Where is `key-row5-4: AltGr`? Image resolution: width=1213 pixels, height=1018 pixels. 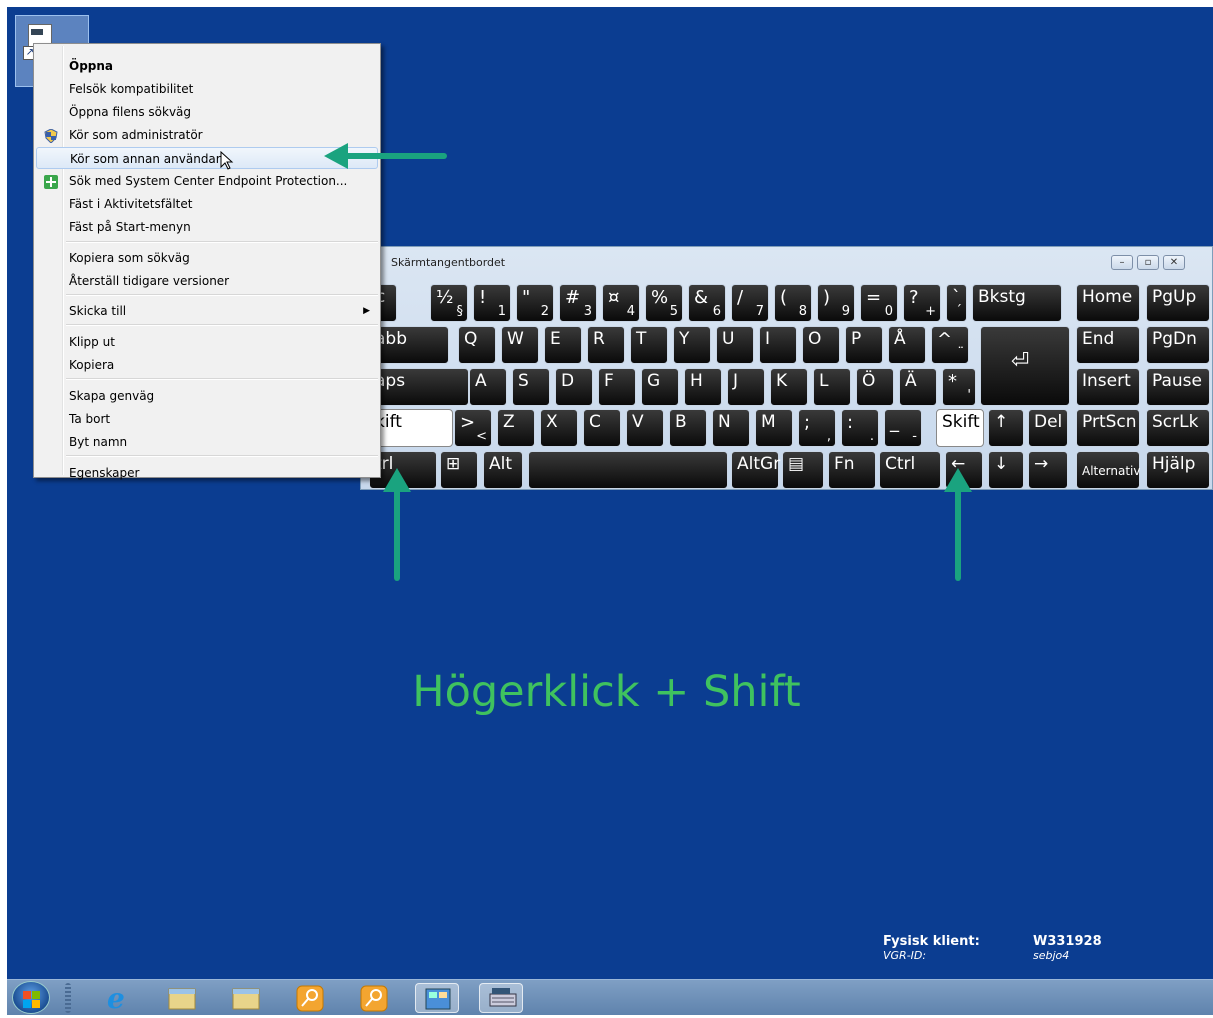 key-row5-4: AltGr is located at coordinates (755, 470).